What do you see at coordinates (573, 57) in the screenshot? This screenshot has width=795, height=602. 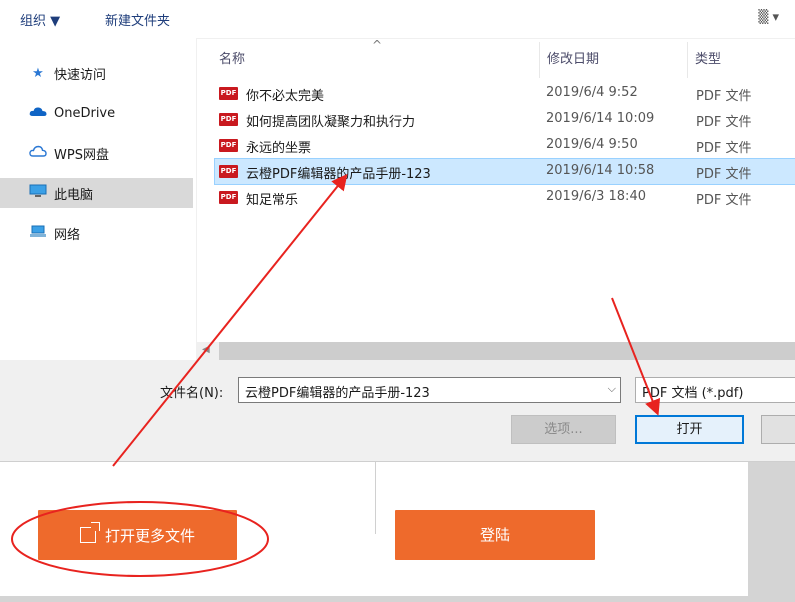 I see `column-header-date: 修改日期` at bounding box center [573, 57].